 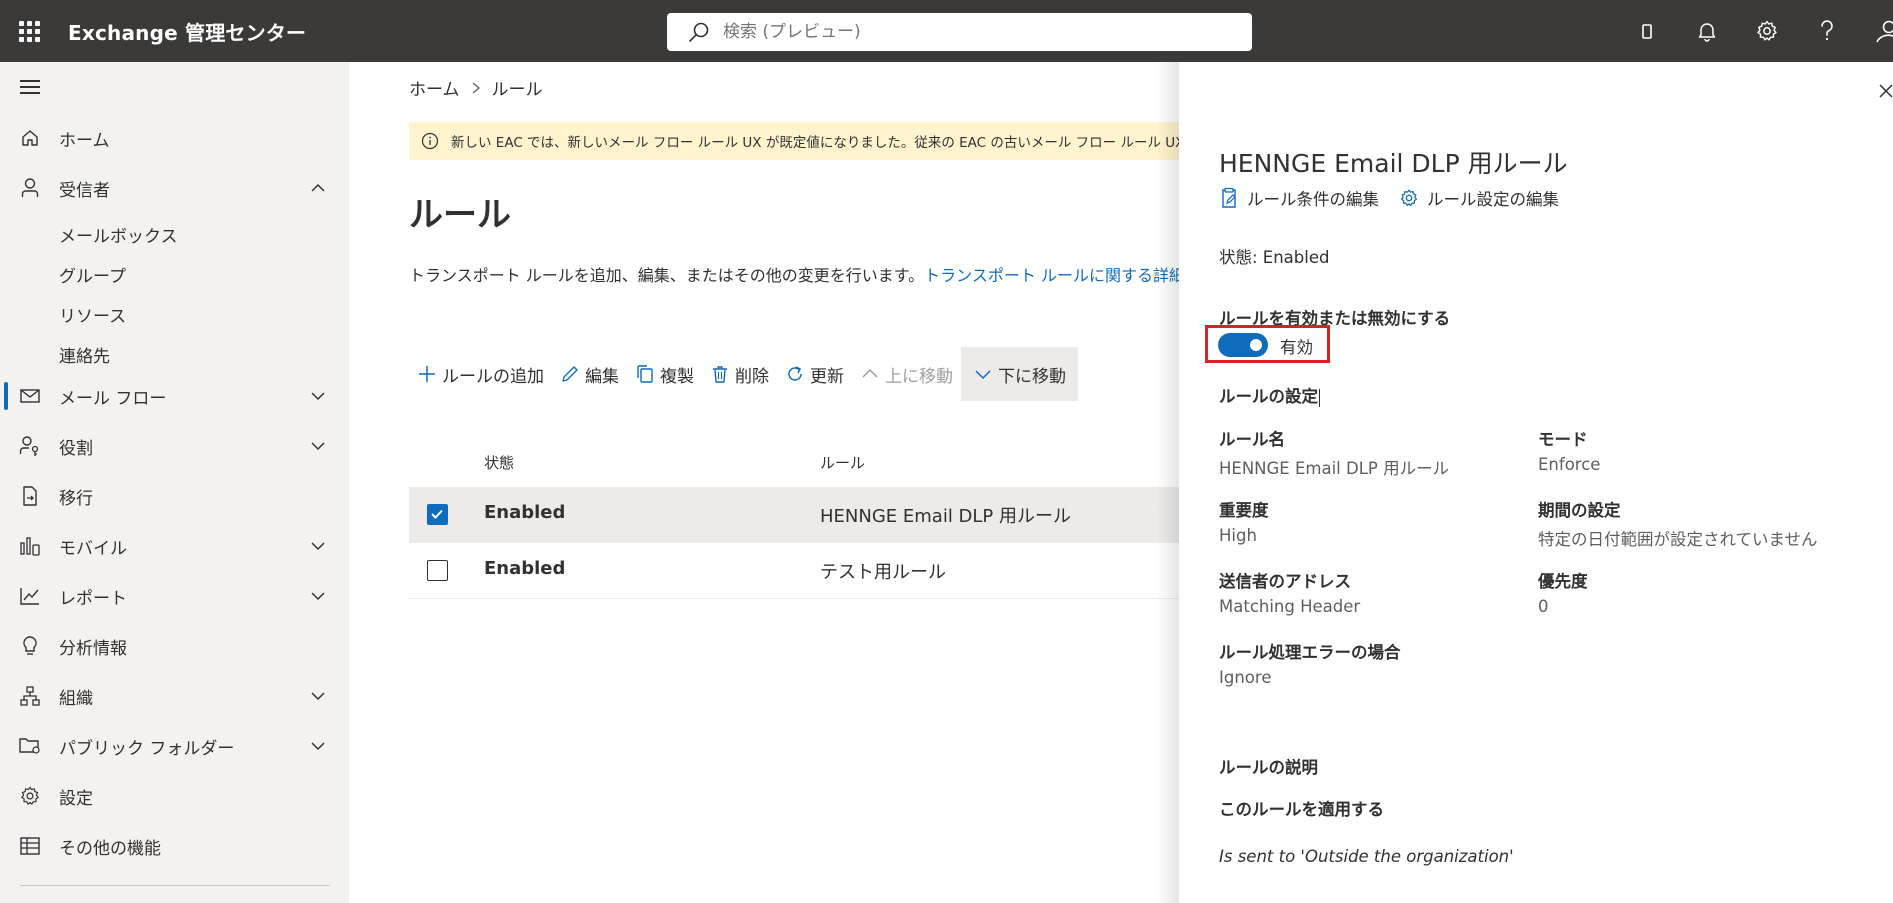 I want to click on mobile-chart-icon, so click(x=30, y=546).